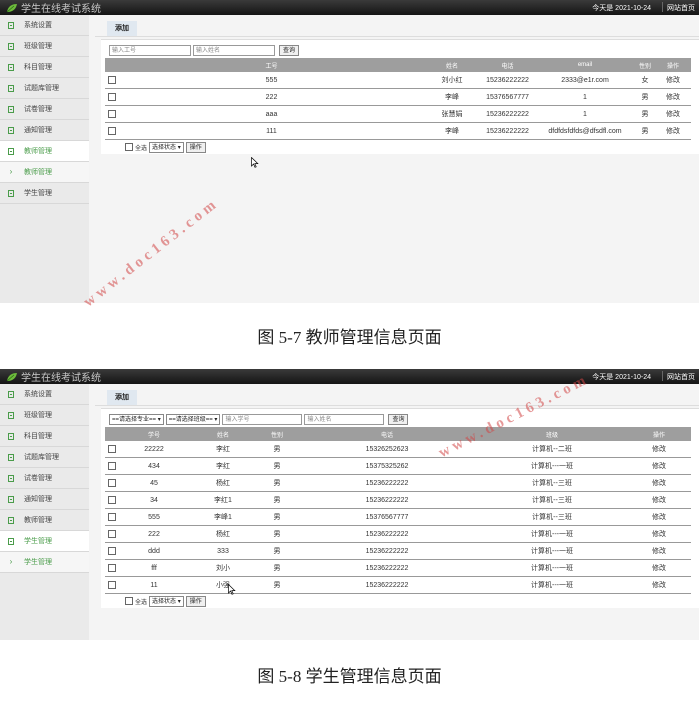  I want to click on cell-email: dfdfdsfdfds@dfsdfl.com, so click(585, 131).